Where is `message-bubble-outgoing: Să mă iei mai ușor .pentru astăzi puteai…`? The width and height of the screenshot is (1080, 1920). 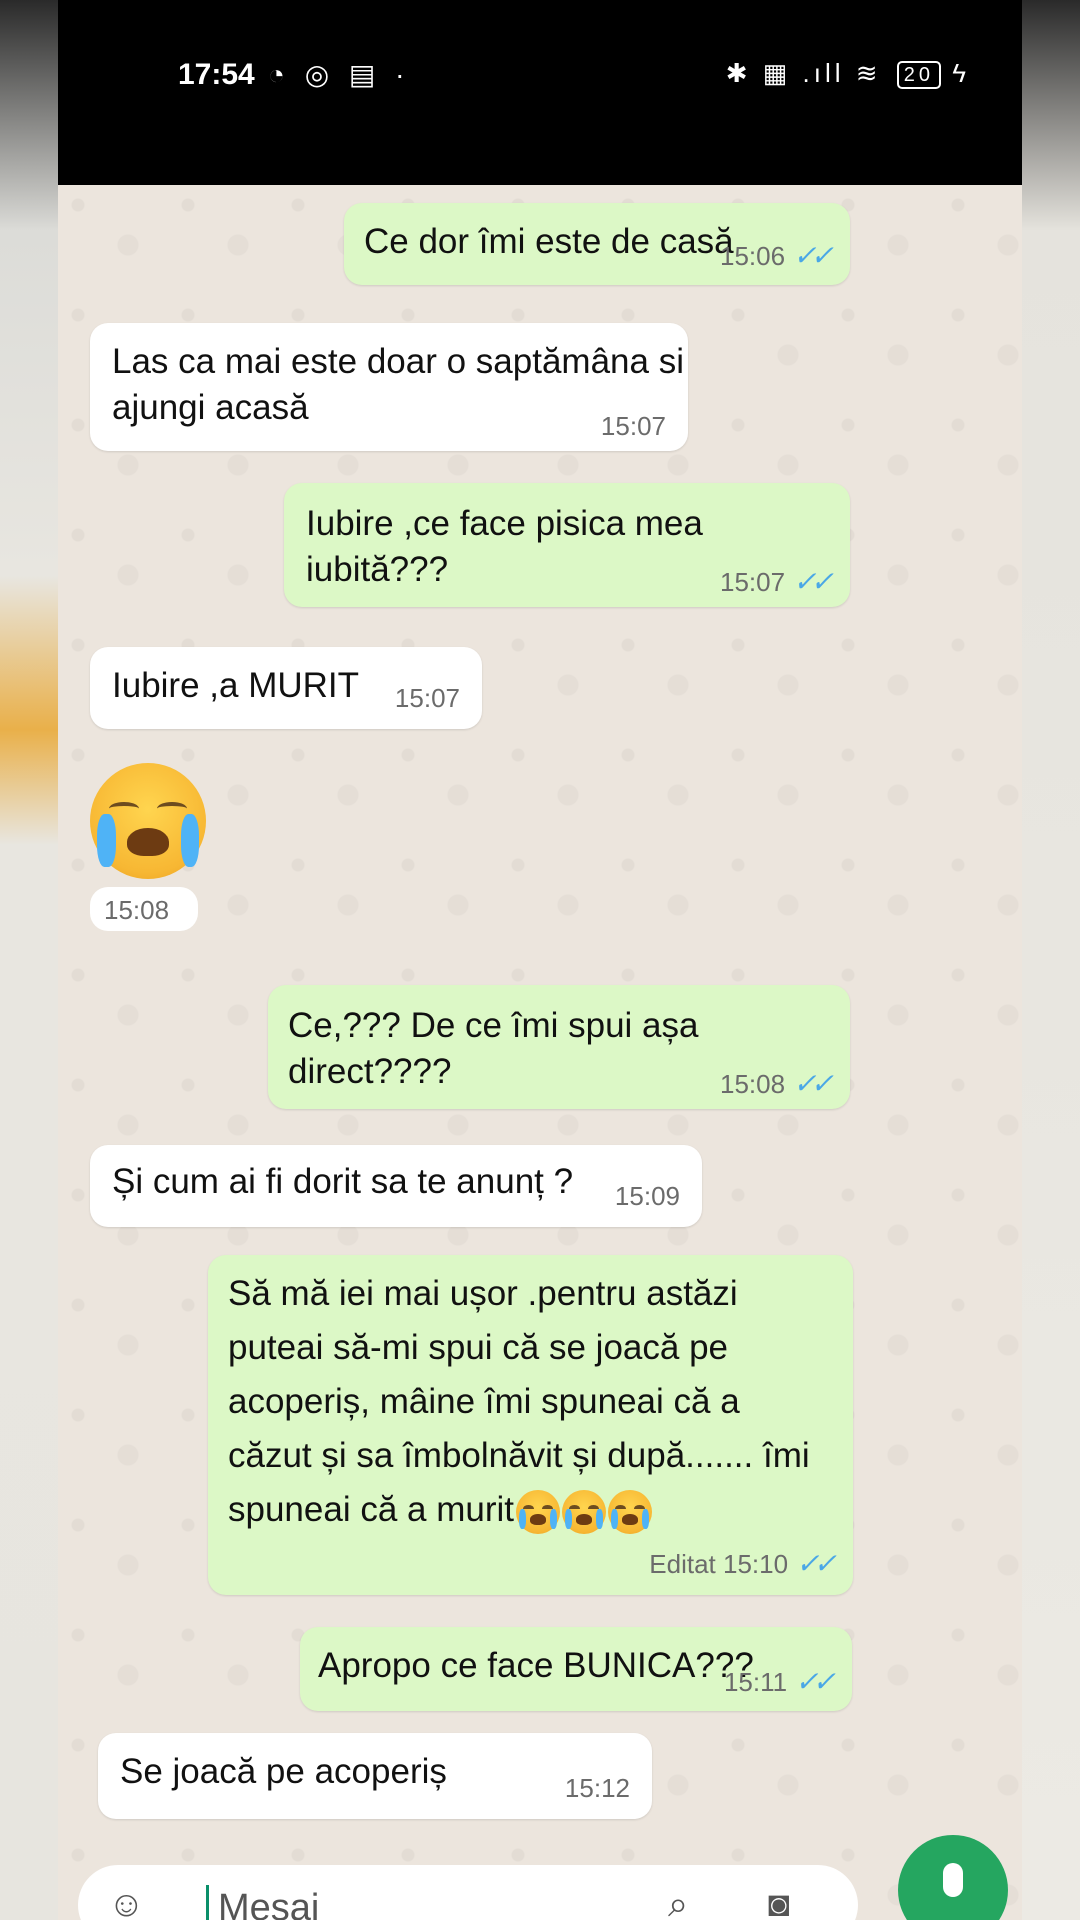
message-bubble-outgoing: Să mă iei mai ușor .pentru astăzi puteai… is located at coordinates (530, 1425).